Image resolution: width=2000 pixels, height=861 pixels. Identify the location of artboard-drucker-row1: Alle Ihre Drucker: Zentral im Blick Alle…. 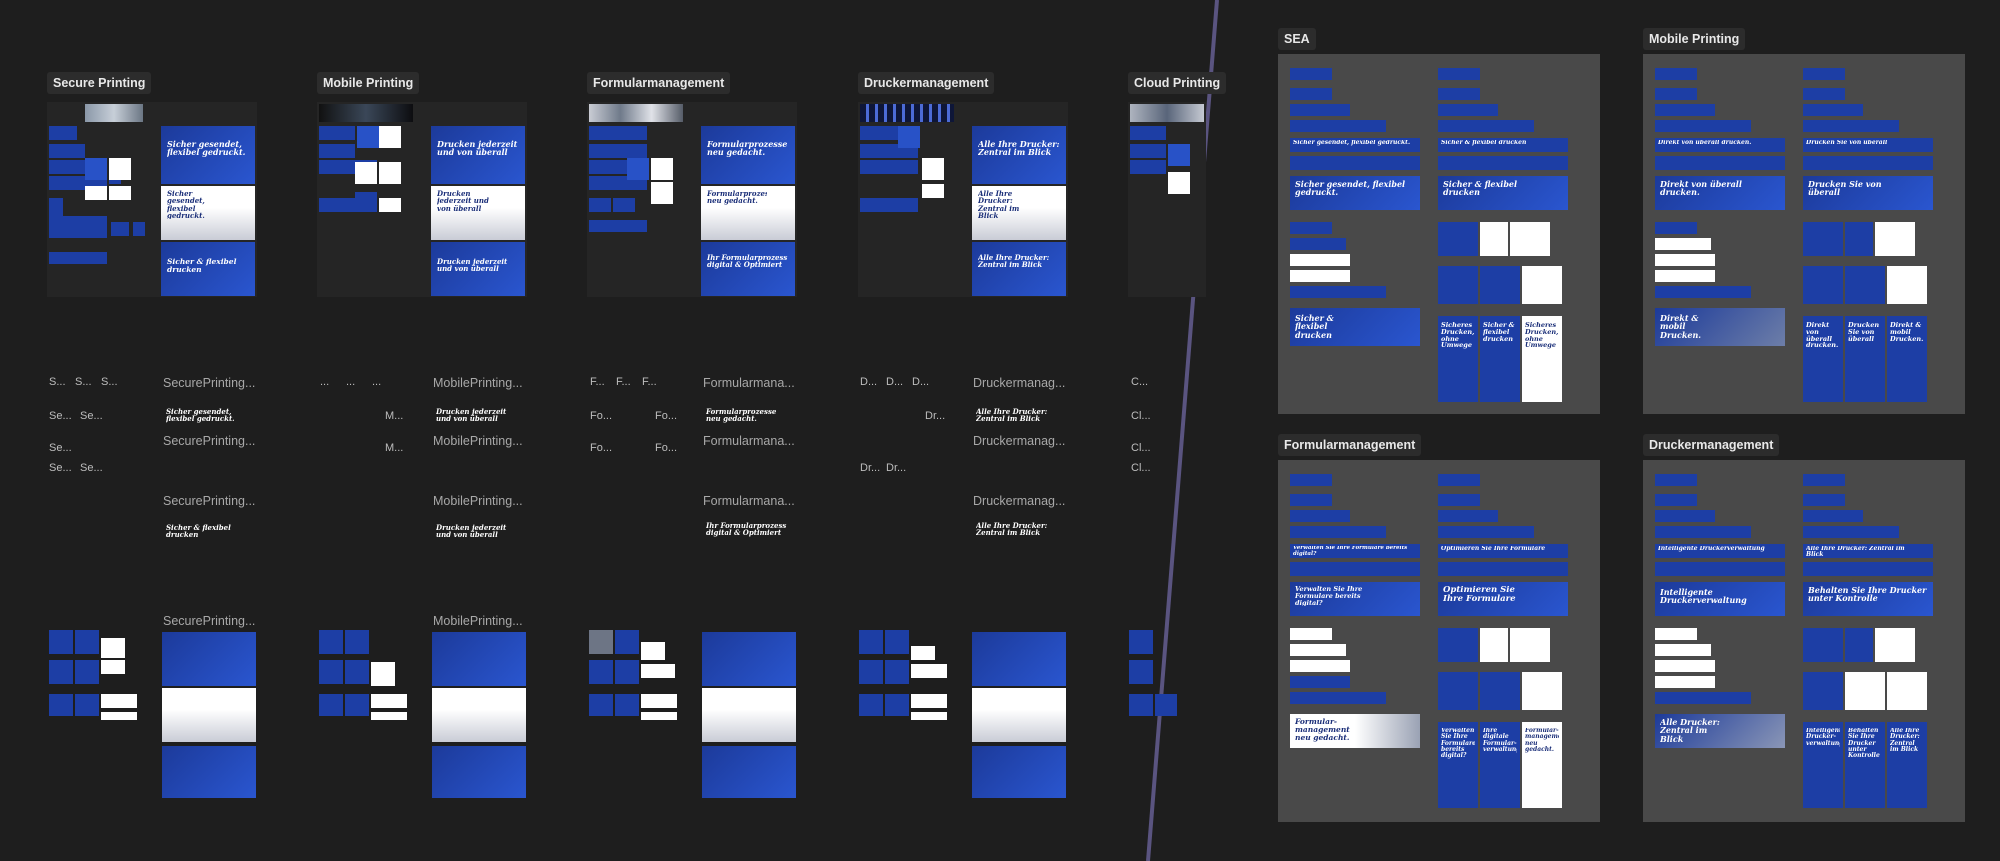
(963, 199).